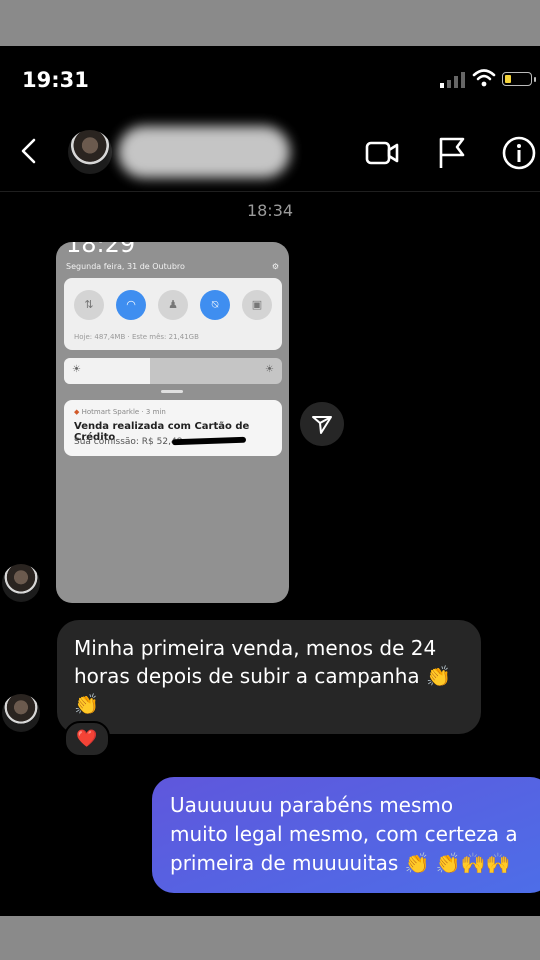  I want to click on contact-avatar, so click(90, 152).